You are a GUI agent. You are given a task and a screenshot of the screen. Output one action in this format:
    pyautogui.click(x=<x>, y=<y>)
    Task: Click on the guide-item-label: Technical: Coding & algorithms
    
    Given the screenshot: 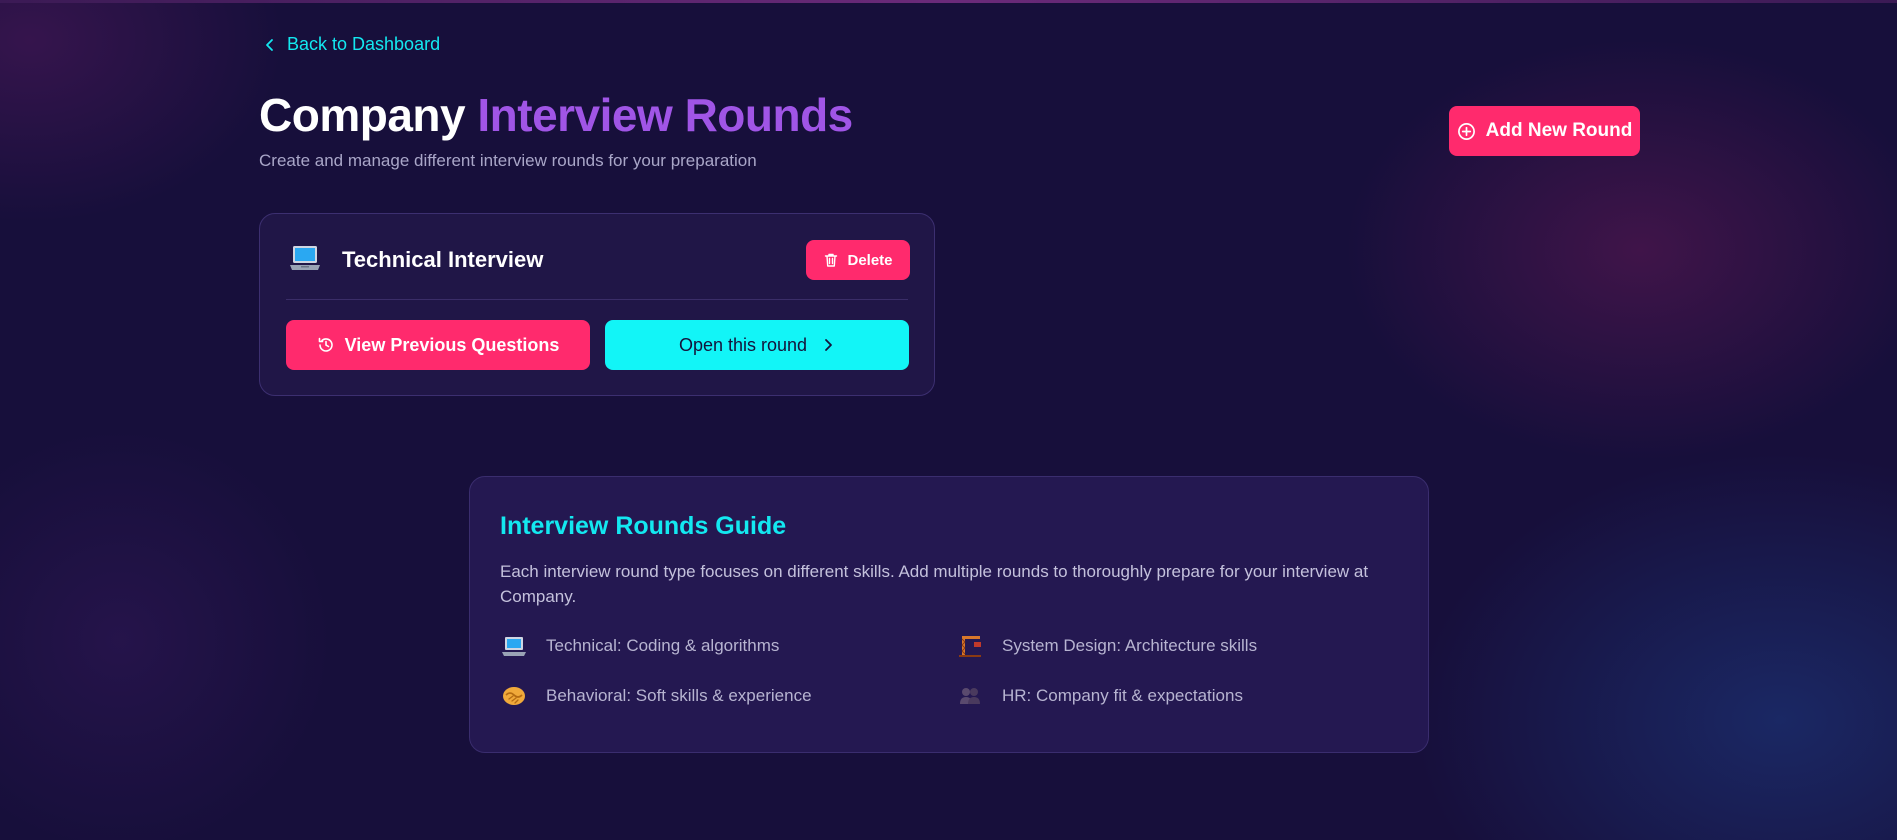 What is the action you would take?
    pyautogui.click(x=663, y=645)
    